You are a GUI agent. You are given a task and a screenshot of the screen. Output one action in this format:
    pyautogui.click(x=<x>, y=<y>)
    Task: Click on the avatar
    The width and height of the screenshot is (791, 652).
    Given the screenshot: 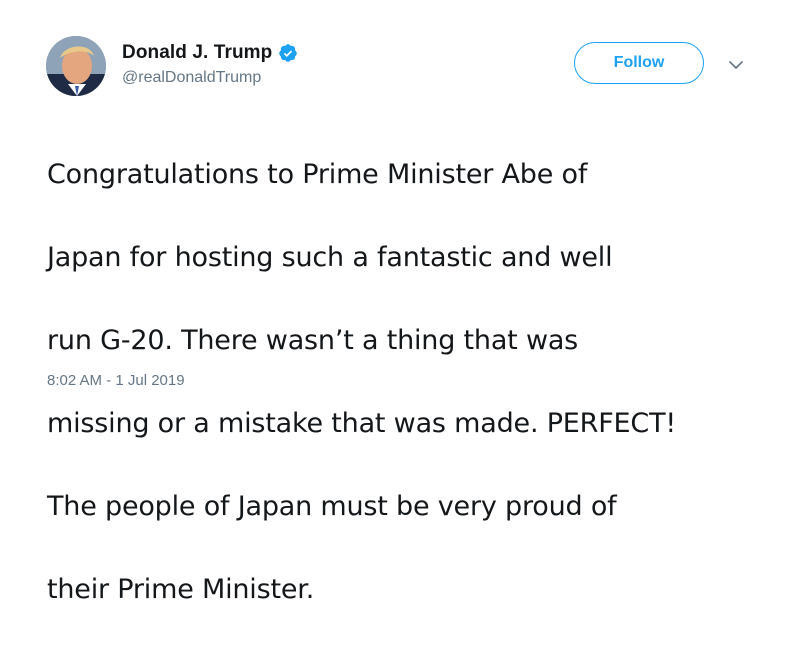 What is the action you would take?
    pyautogui.click(x=76, y=66)
    